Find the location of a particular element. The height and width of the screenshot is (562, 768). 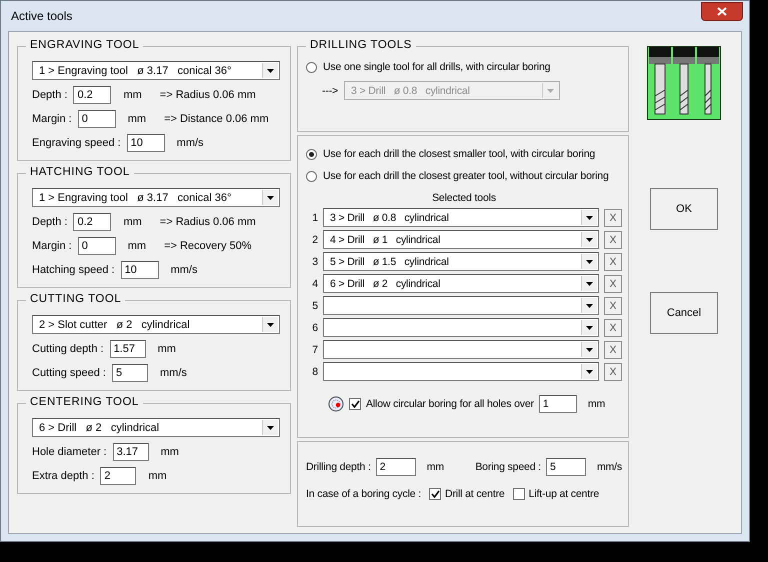

list-heading: Selected tools is located at coordinates (464, 198).